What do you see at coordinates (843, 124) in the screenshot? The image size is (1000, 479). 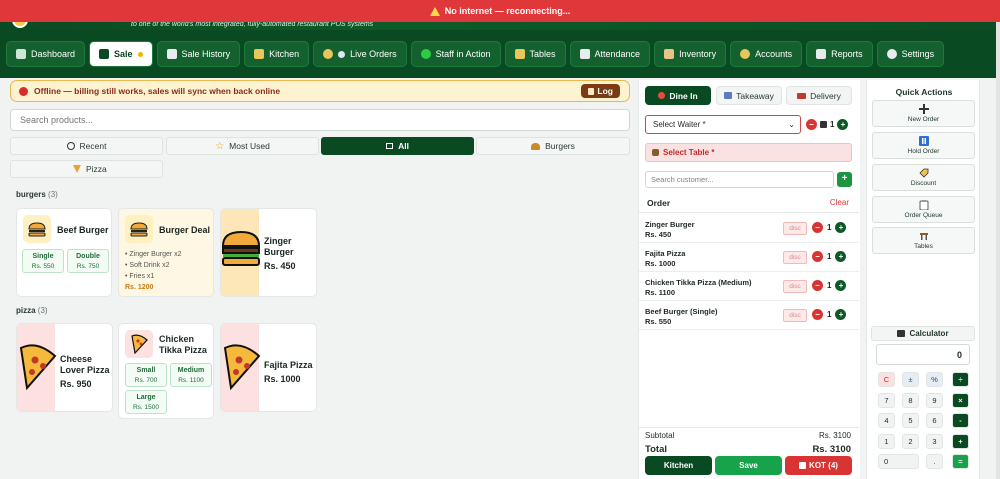 I see `increment-guests-button: +` at bounding box center [843, 124].